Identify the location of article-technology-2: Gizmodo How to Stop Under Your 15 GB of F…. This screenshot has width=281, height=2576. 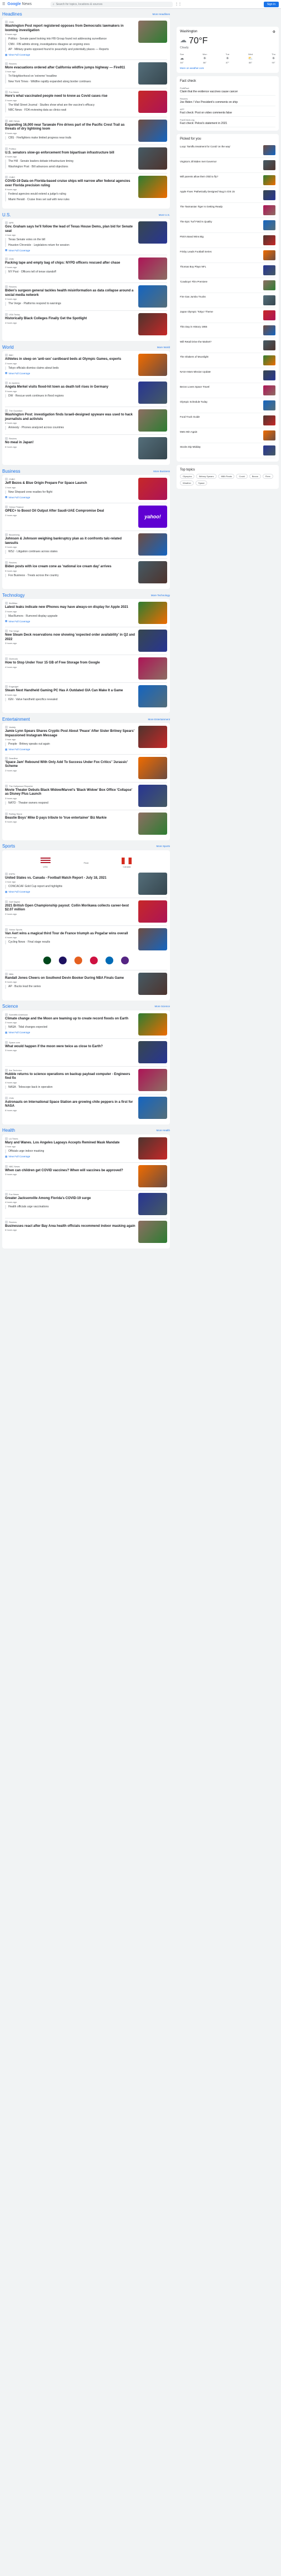
(86, 669).